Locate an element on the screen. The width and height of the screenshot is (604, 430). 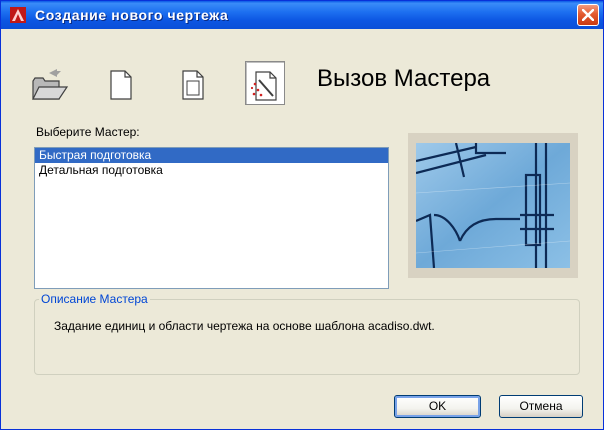
close-icon is located at coordinates (588, 15).